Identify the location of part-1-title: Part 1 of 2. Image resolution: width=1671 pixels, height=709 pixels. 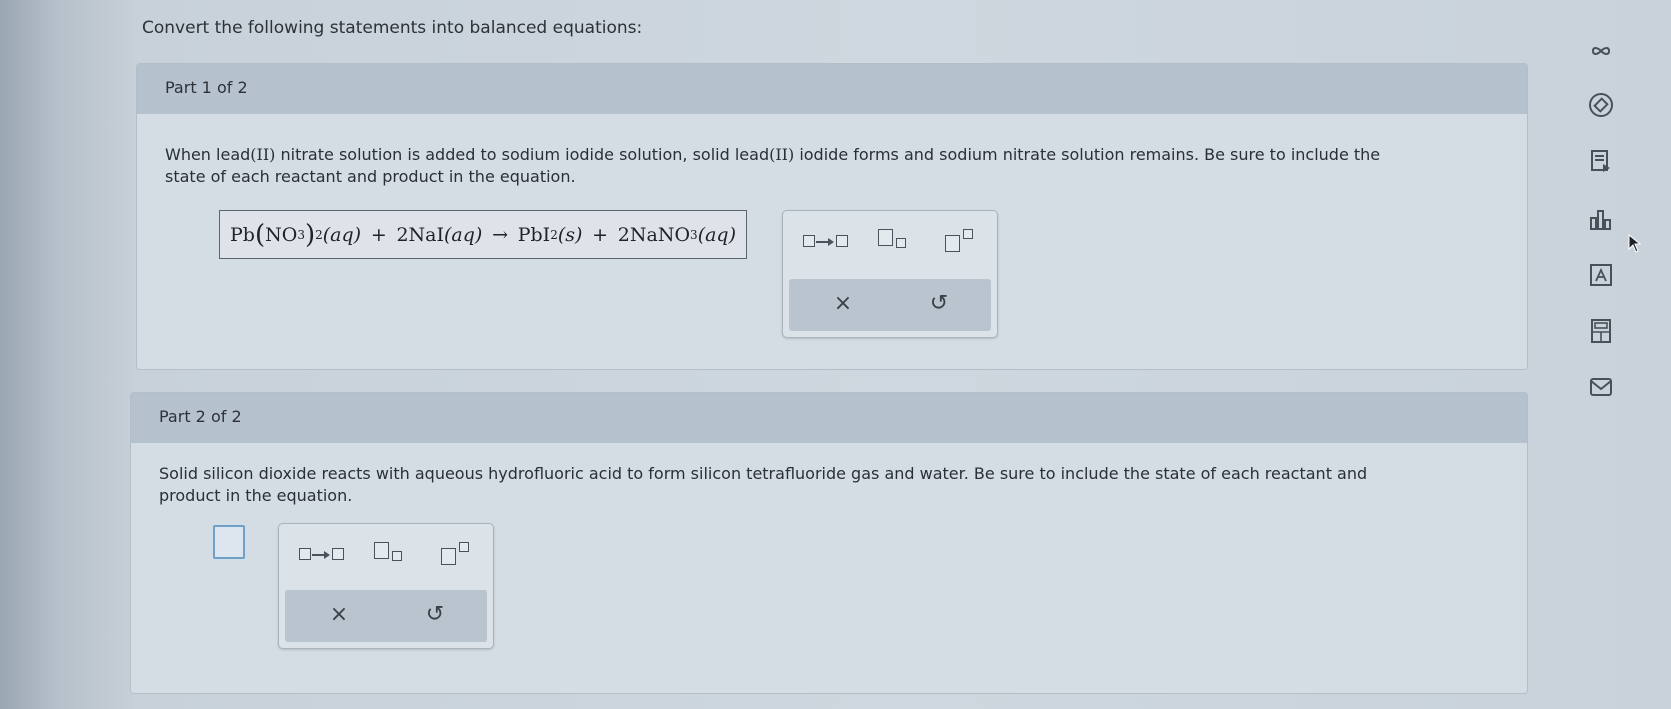
(206, 87).